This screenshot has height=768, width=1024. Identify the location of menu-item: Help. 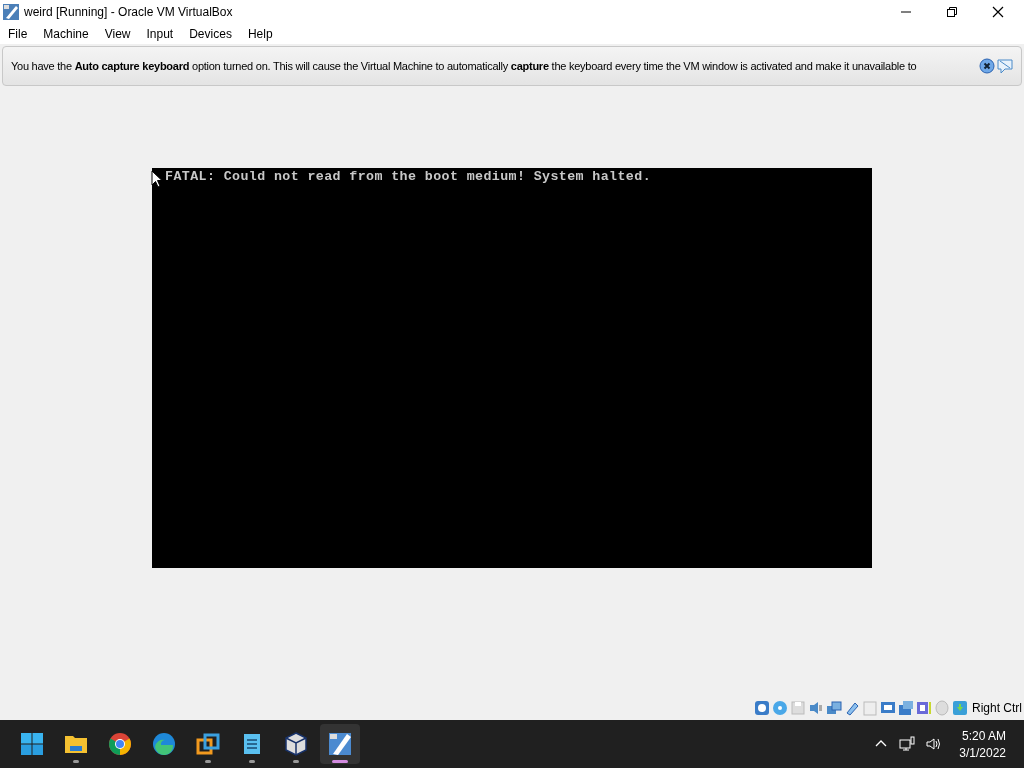
(260, 34).